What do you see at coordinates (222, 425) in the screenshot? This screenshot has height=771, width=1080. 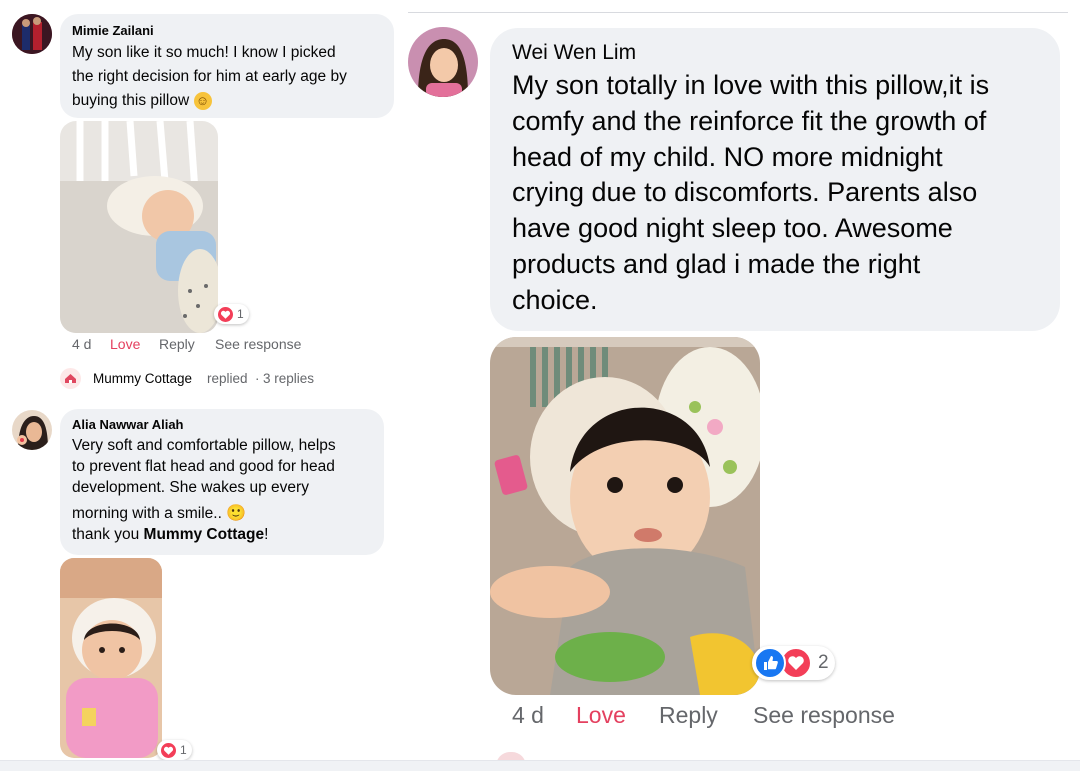 I see `comment-author: Alia Nawwar Aliah` at bounding box center [222, 425].